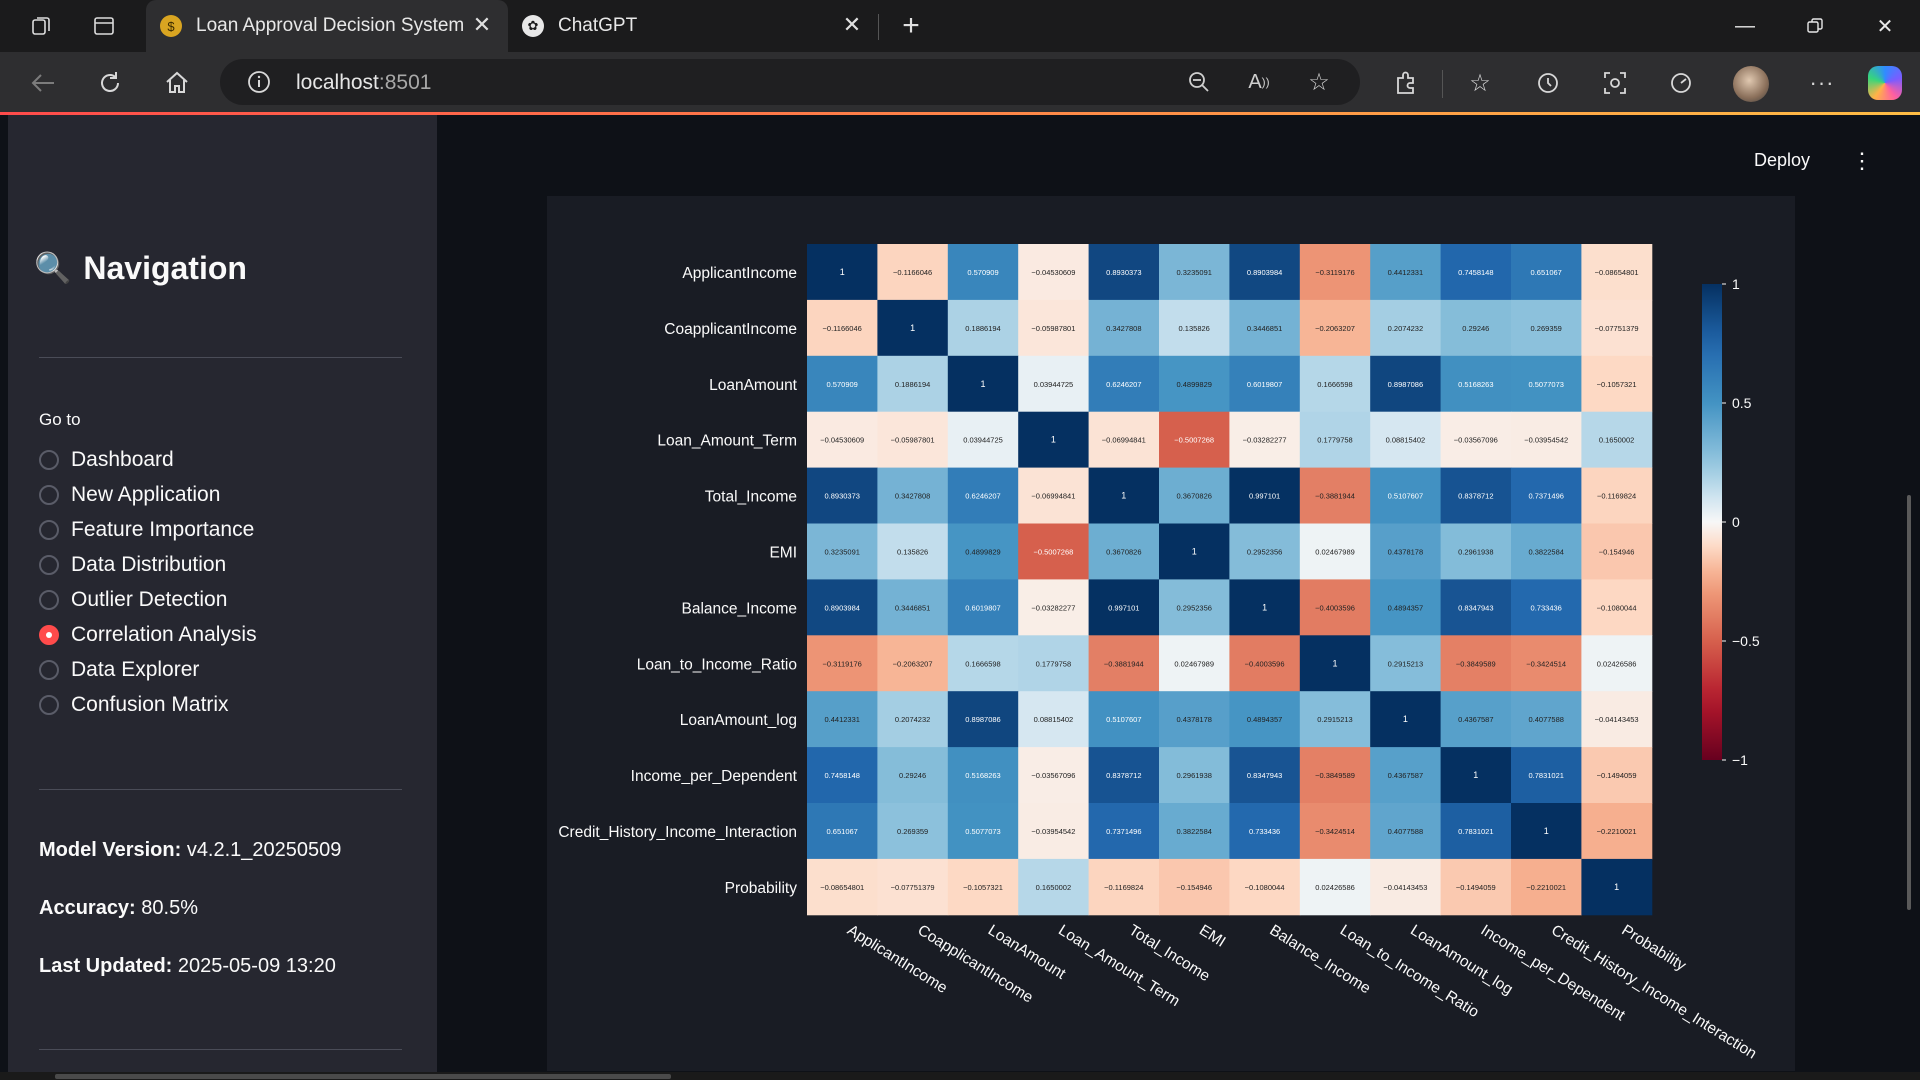  Describe the element at coordinates (1405, 831) in the screenshot. I see `heatmap-cell-value: 0.4077588` at that location.